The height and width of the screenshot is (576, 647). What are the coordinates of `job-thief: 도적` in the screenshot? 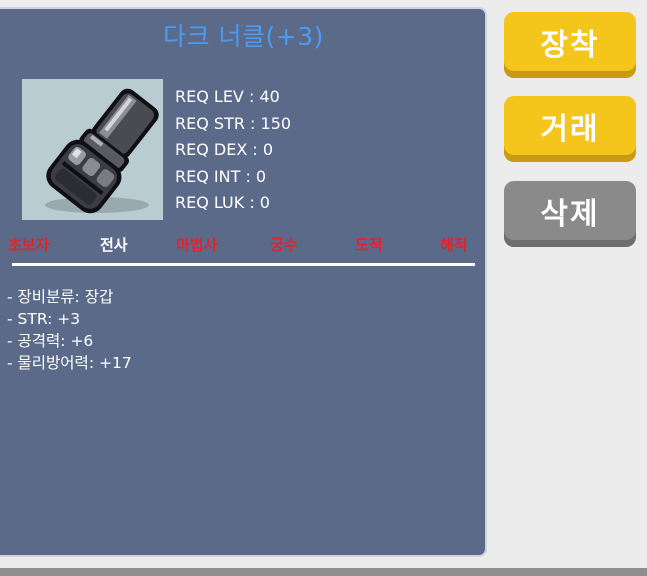 It's located at (369, 245).